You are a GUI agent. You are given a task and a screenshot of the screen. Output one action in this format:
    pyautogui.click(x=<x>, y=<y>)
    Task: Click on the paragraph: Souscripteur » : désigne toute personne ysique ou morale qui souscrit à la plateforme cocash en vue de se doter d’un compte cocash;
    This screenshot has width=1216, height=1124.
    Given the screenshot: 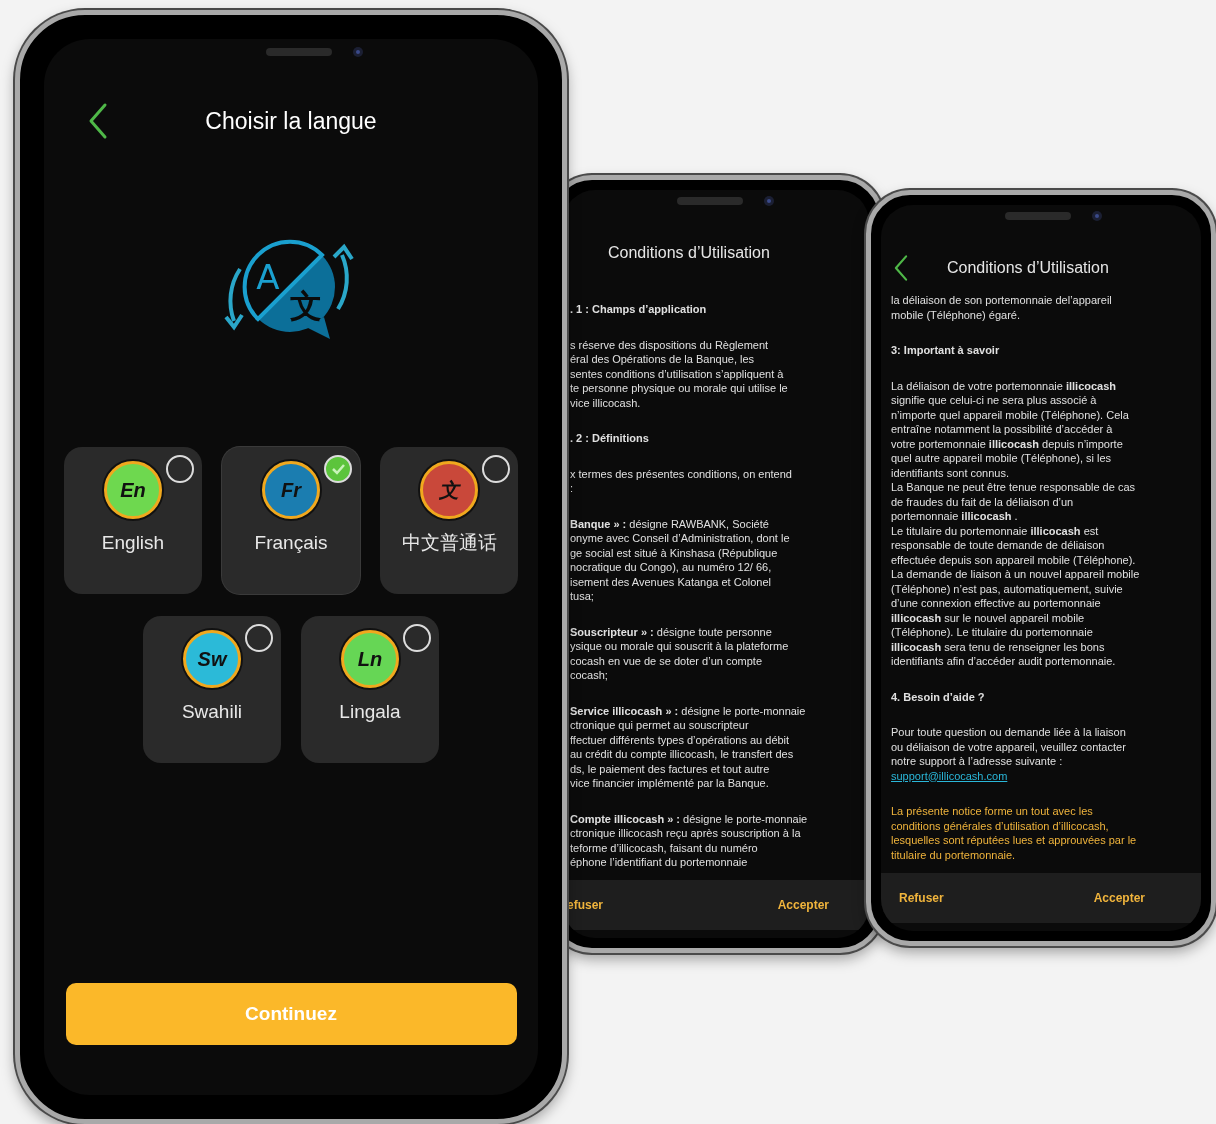 What is the action you would take?
    pyautogui.click(x=680, y=653)
    